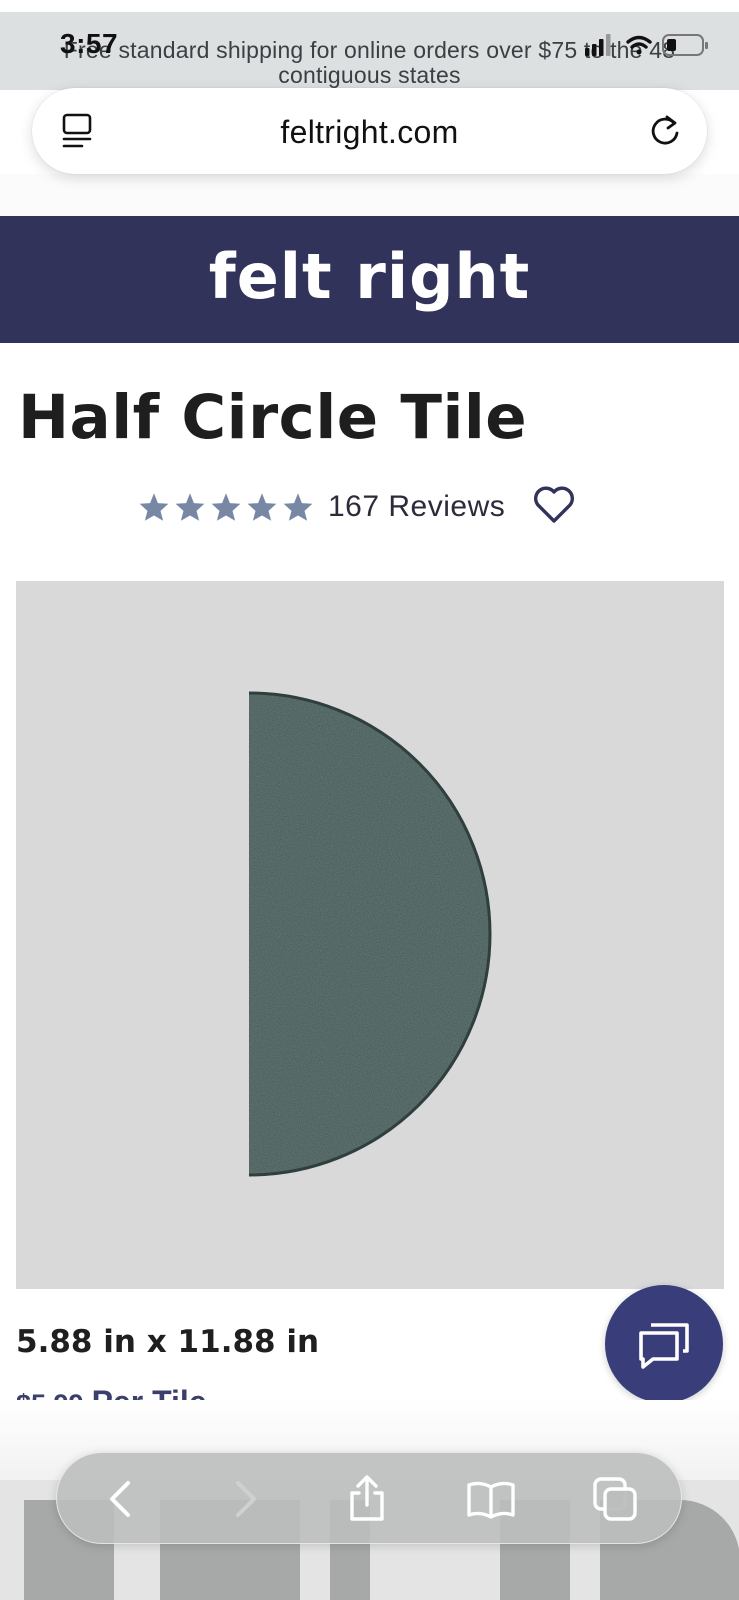 This screenshot has height=1600, width=739. Describe the element at coordinates (598, 45) in the screenshot. I see `signal-icon` at that location.